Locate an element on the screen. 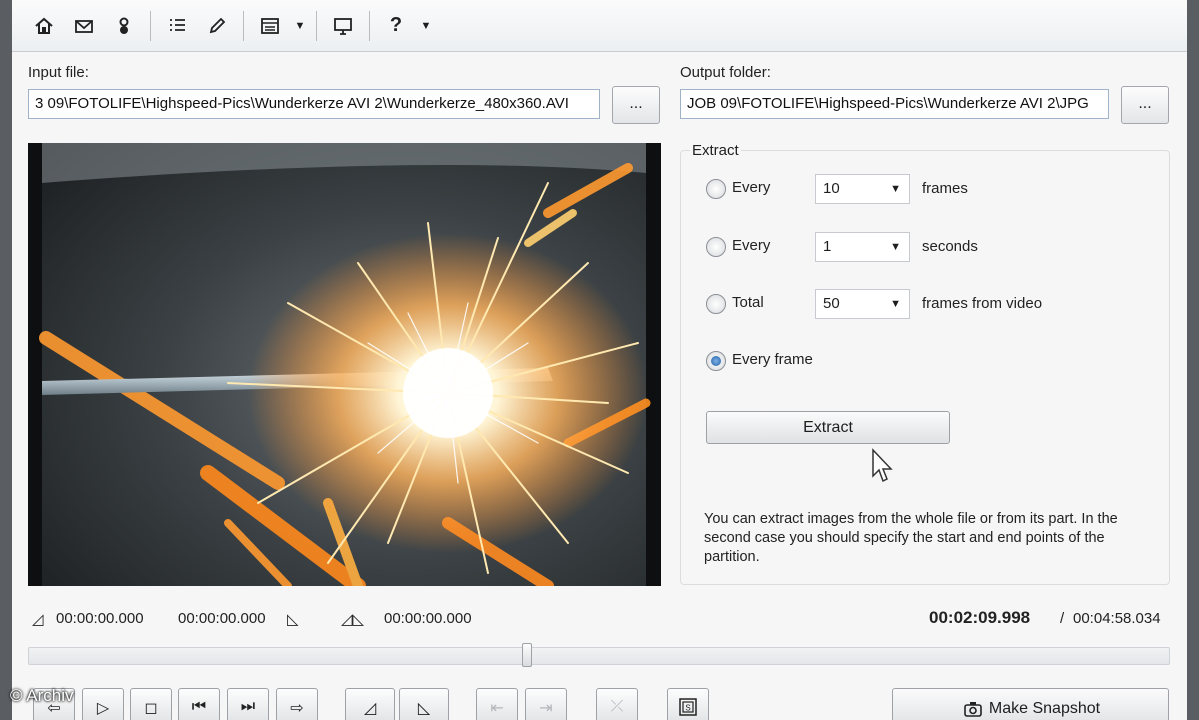  snapshot-mode-button: S is located at coordinates (688, 704).